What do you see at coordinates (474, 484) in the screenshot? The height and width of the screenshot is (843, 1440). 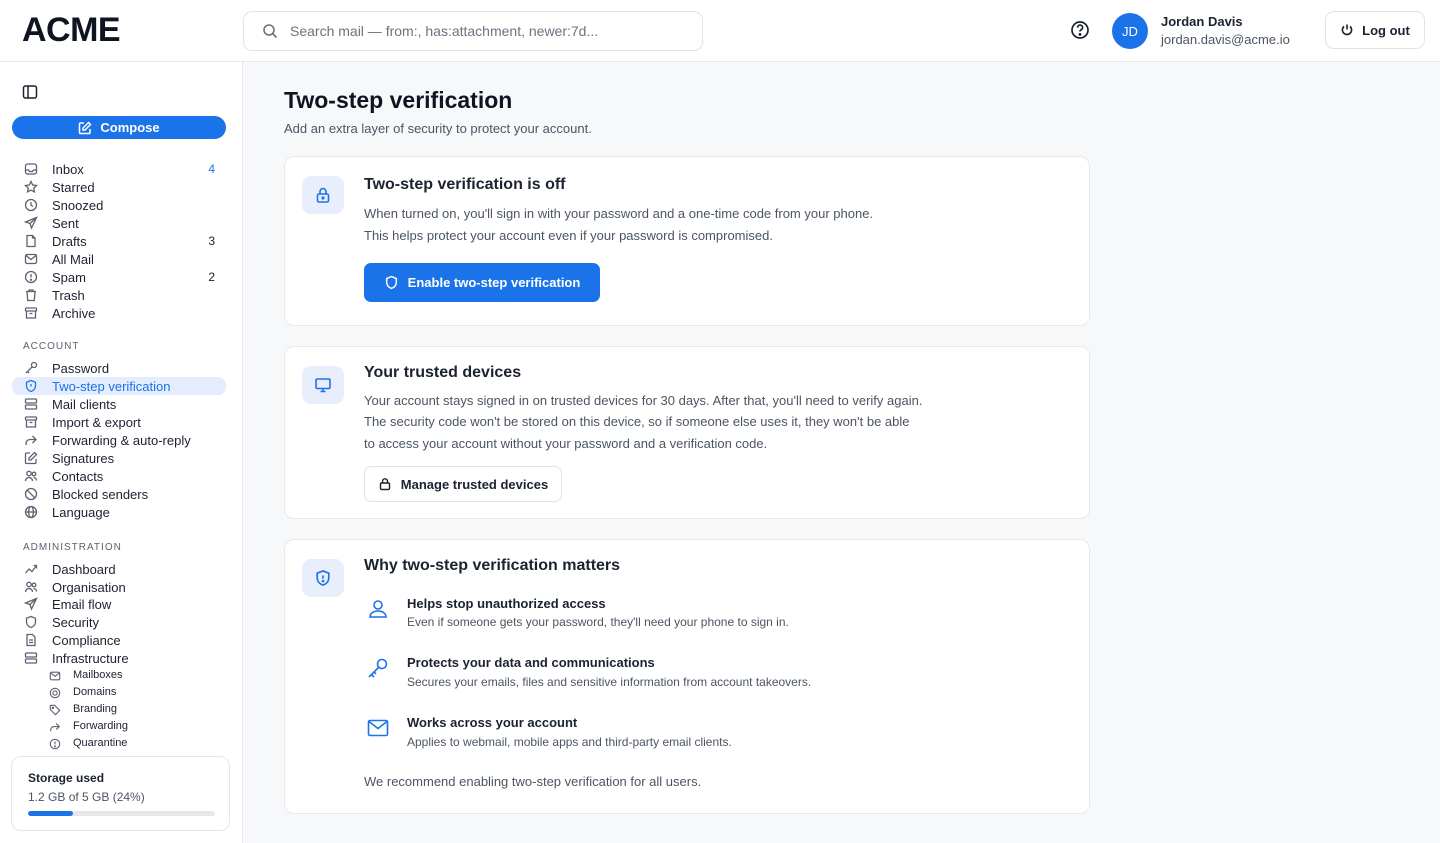 I see `manage-button-label: Manage trusted devices` at bounding box center [474, 484].